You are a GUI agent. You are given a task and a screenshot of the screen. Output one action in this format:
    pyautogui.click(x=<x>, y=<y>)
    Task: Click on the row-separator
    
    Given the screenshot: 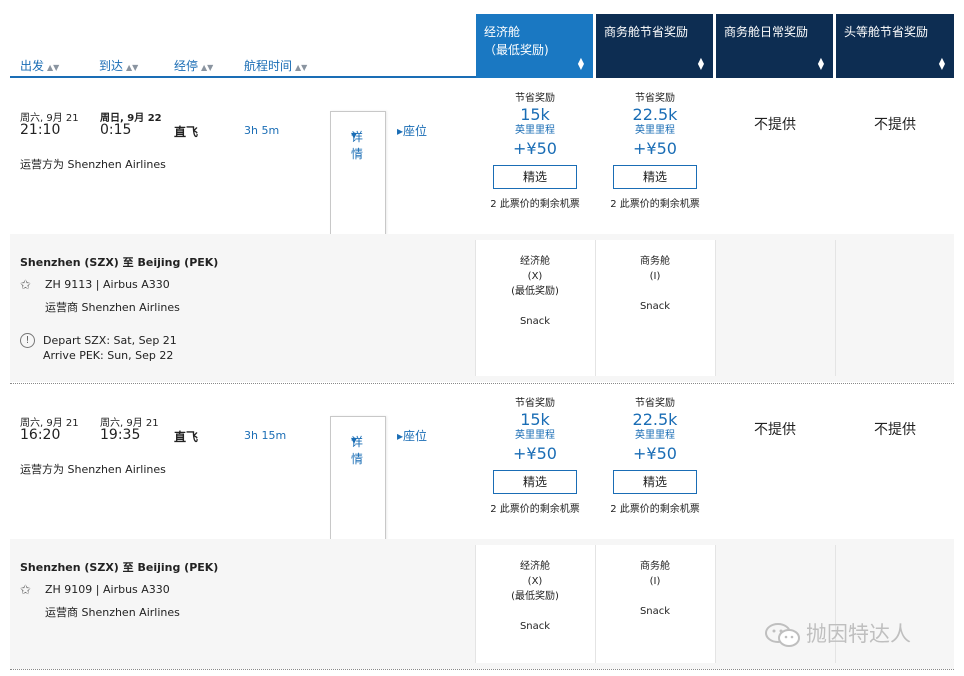 What is the action you would take?
    pyautogui.click(x=482, y=669)
    